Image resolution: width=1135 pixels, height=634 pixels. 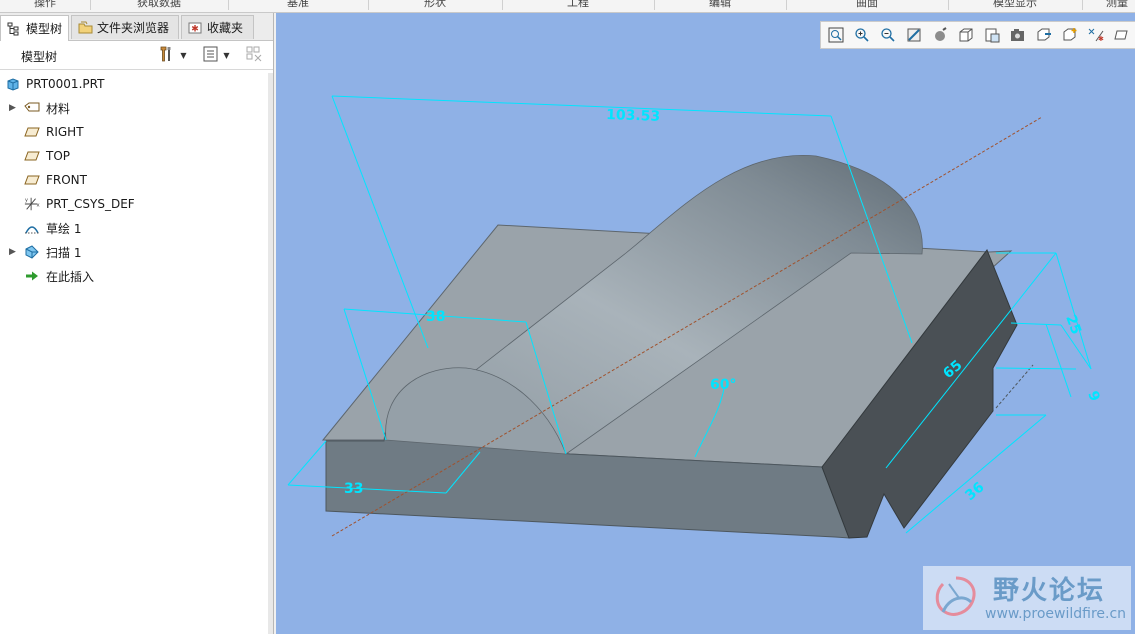 I want to click on tree-item-csys: xy PRT_CSYS_DEF, so click(x=136, y=204).